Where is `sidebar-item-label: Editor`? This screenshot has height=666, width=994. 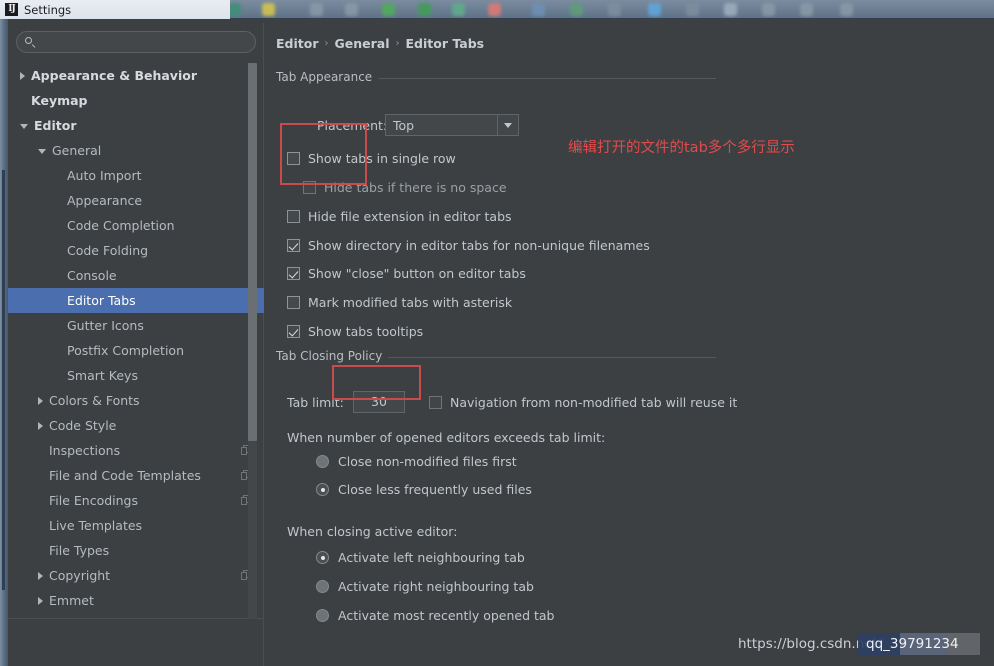
sidebar-item-label: Editor is located at coordinates (55, 125).